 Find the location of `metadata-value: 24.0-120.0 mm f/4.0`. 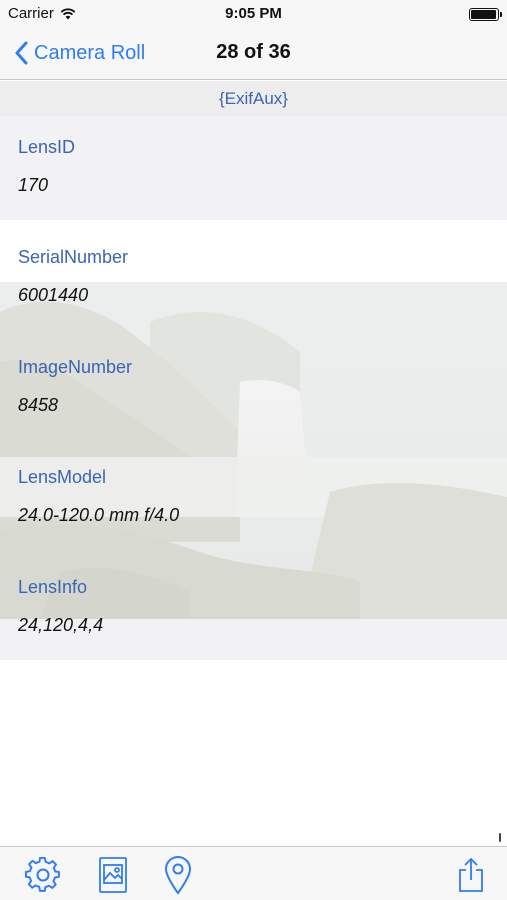

metadata-value: 24.0-120.0 mm f/4.0 is located at coordinates (99, 515).